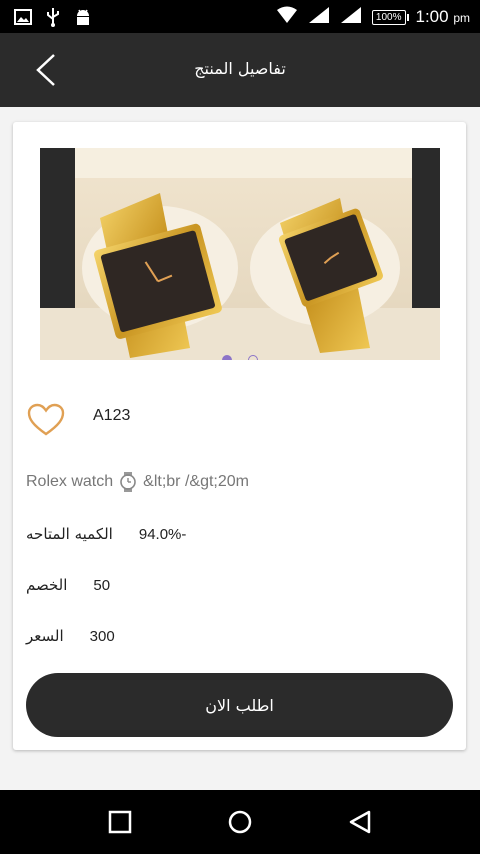  I want to click on status-bar: 100% 1:00 pm, so click(240, 16).